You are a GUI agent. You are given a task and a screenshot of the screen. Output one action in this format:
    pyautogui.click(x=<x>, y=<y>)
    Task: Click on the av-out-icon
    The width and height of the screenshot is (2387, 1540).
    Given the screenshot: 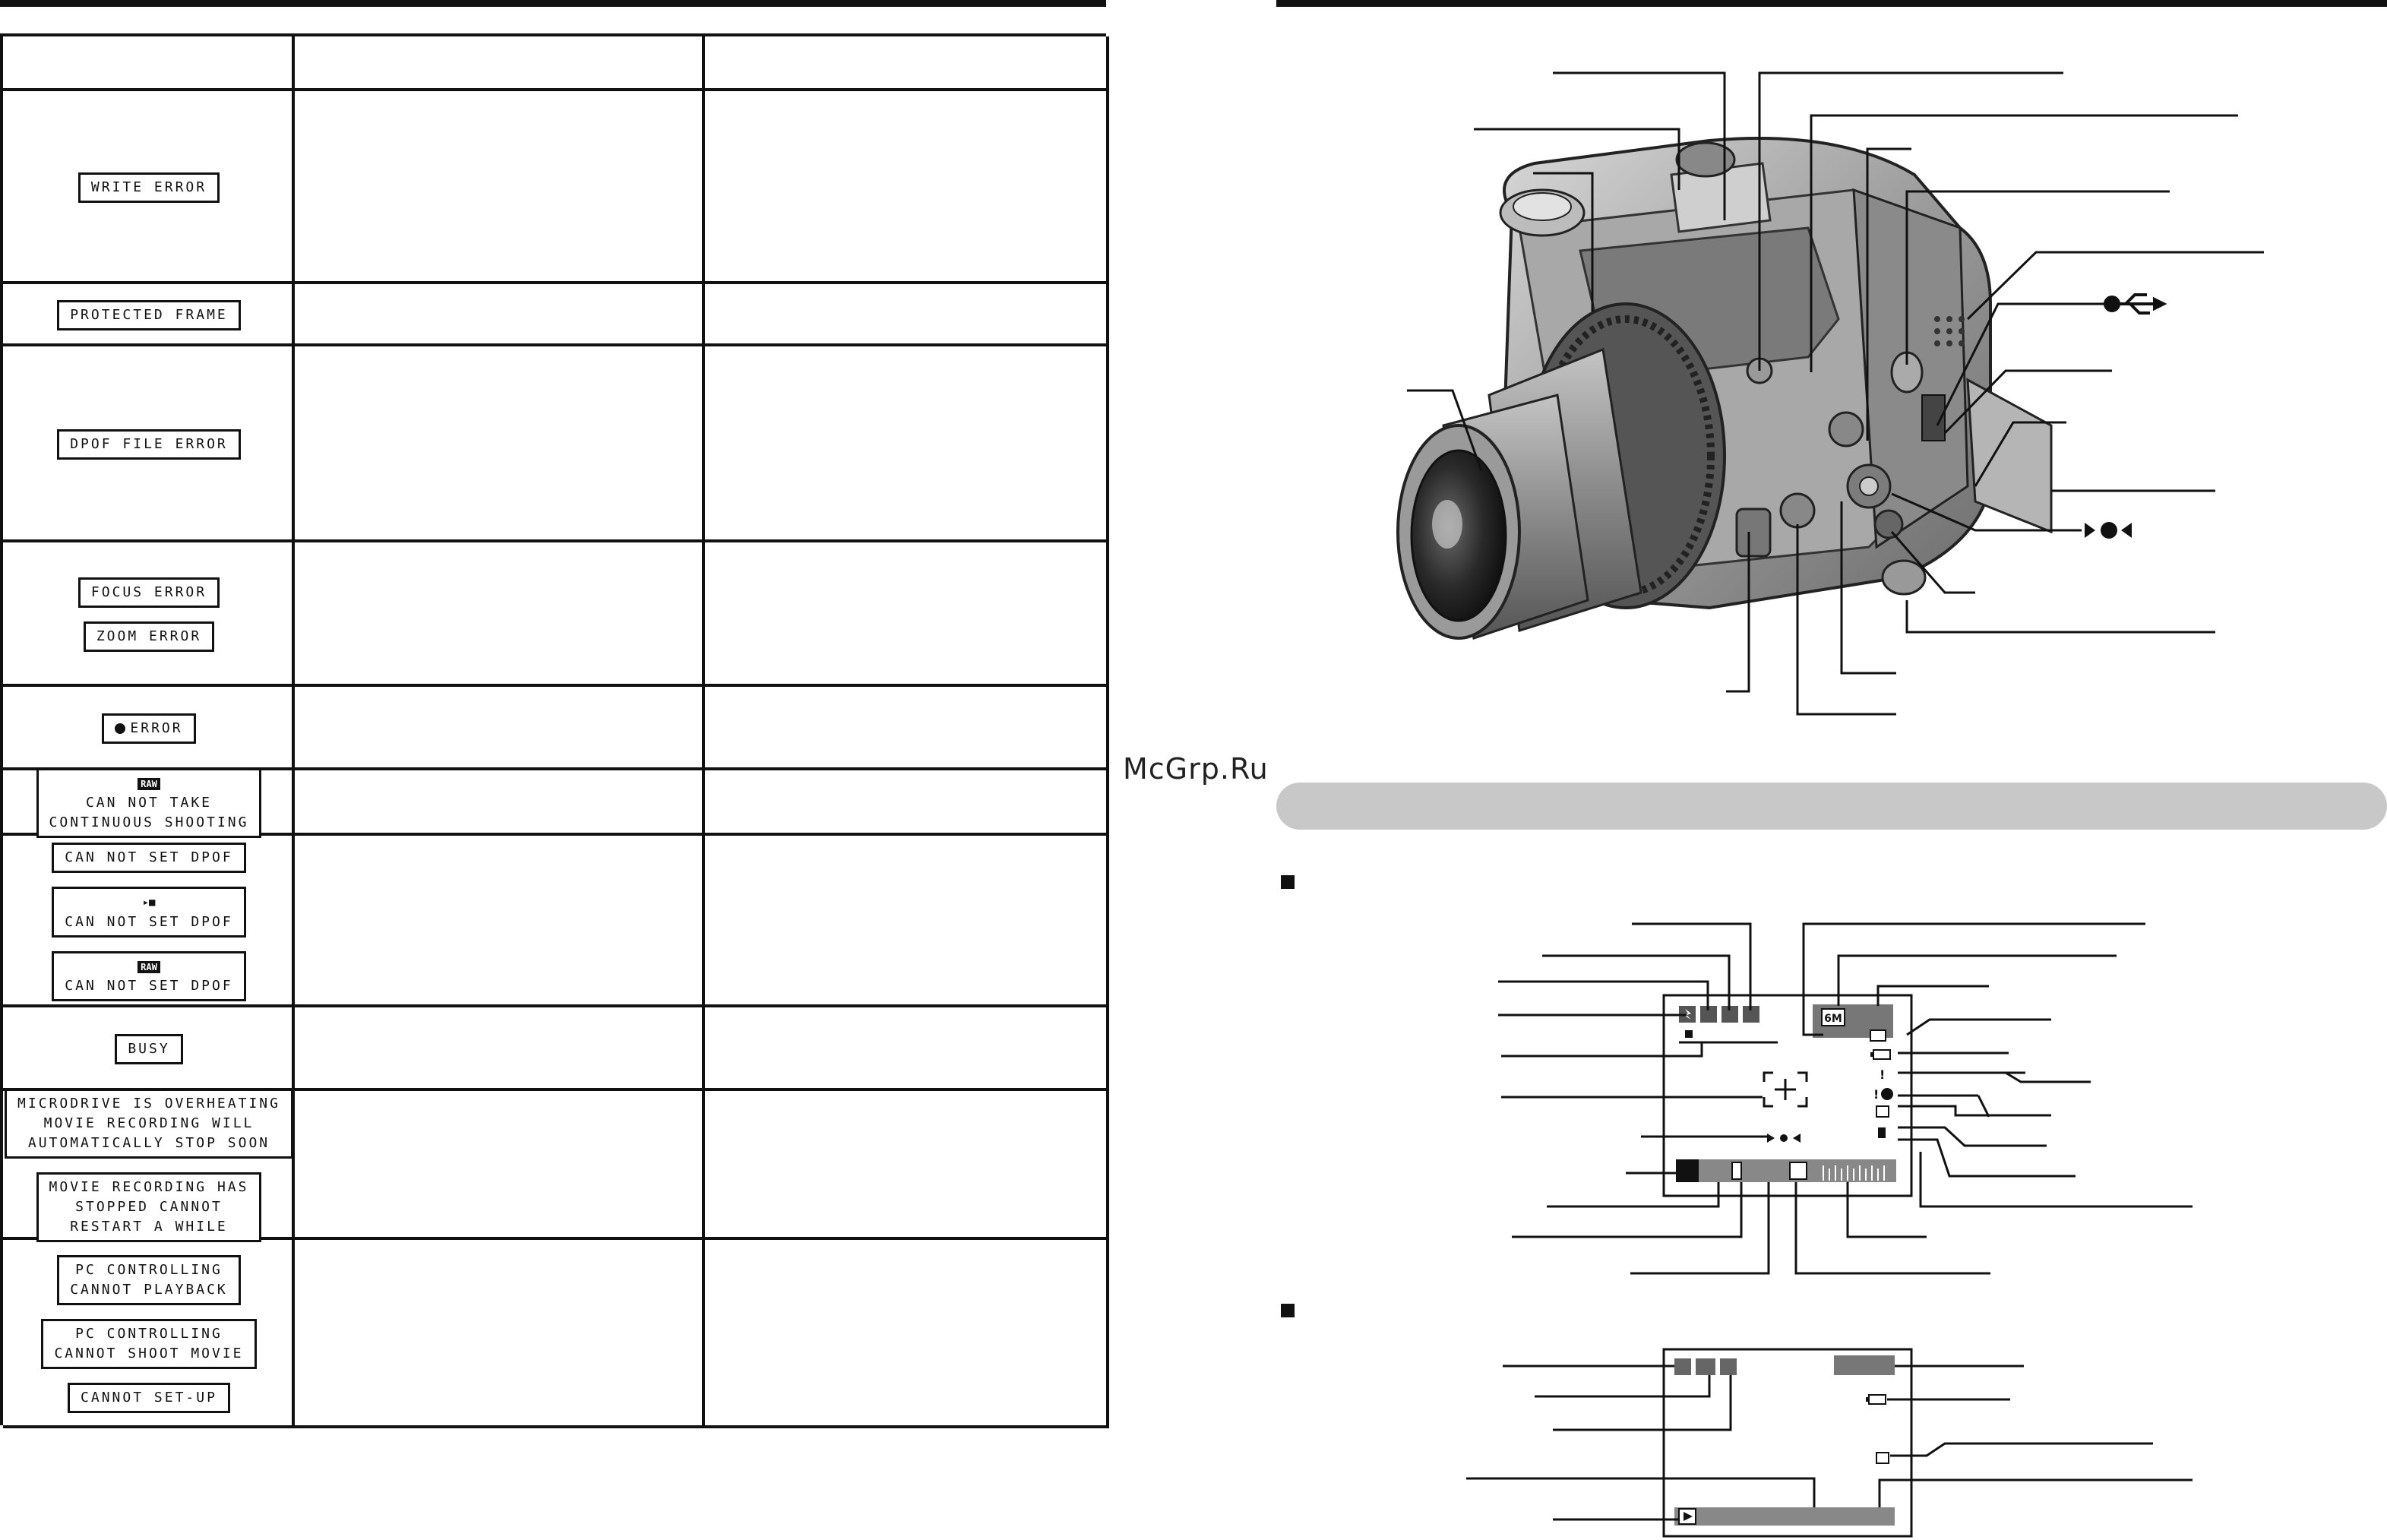 What is the action you would take?
    pyautogui.click(x=2108, y=530)
    